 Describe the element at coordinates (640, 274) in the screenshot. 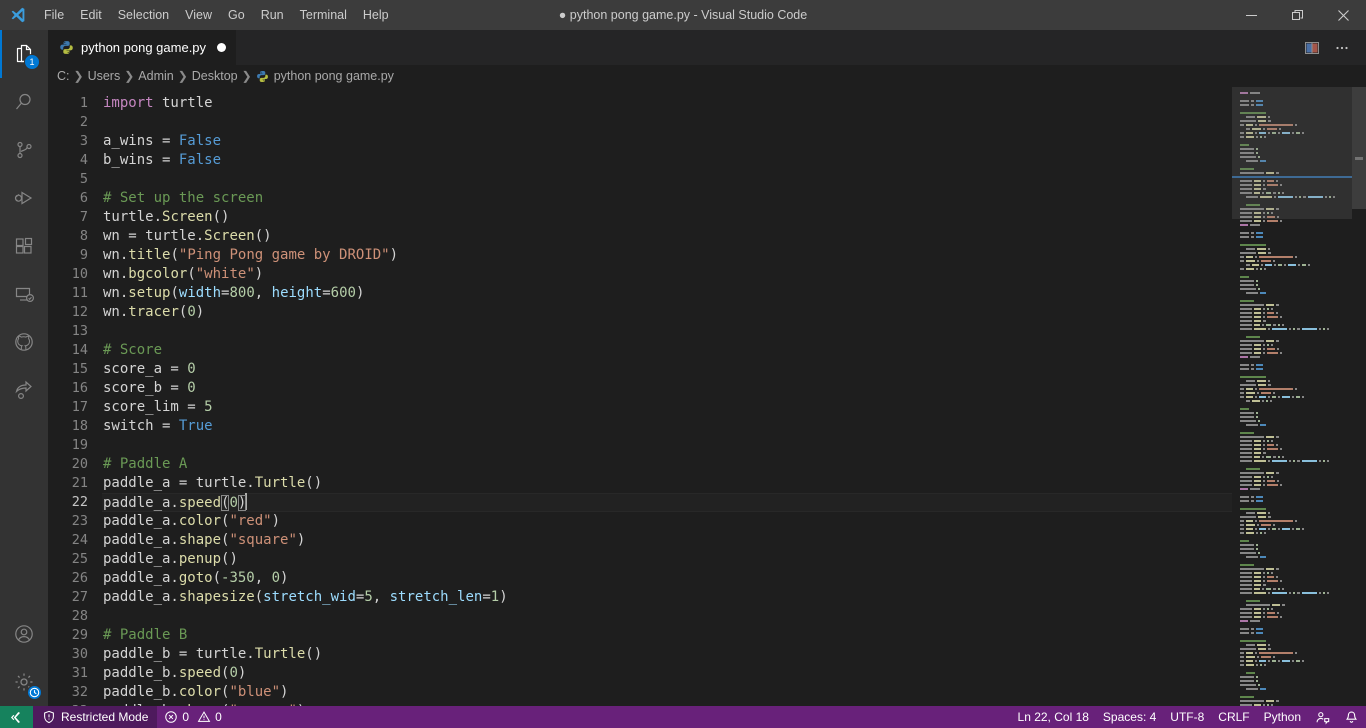

I see `code-line: 10 wn.bgcolor("white")` at that location.